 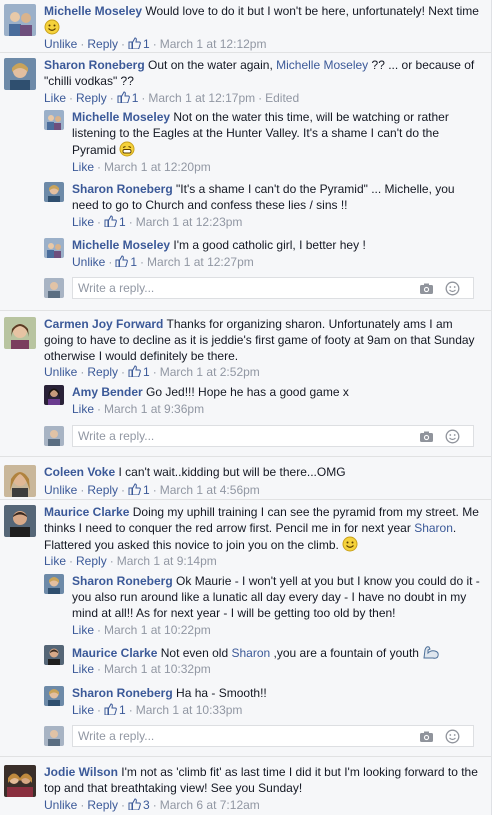 I want to click on timestamp: March 1 at 9:14pm, so click(x=167, y=561).